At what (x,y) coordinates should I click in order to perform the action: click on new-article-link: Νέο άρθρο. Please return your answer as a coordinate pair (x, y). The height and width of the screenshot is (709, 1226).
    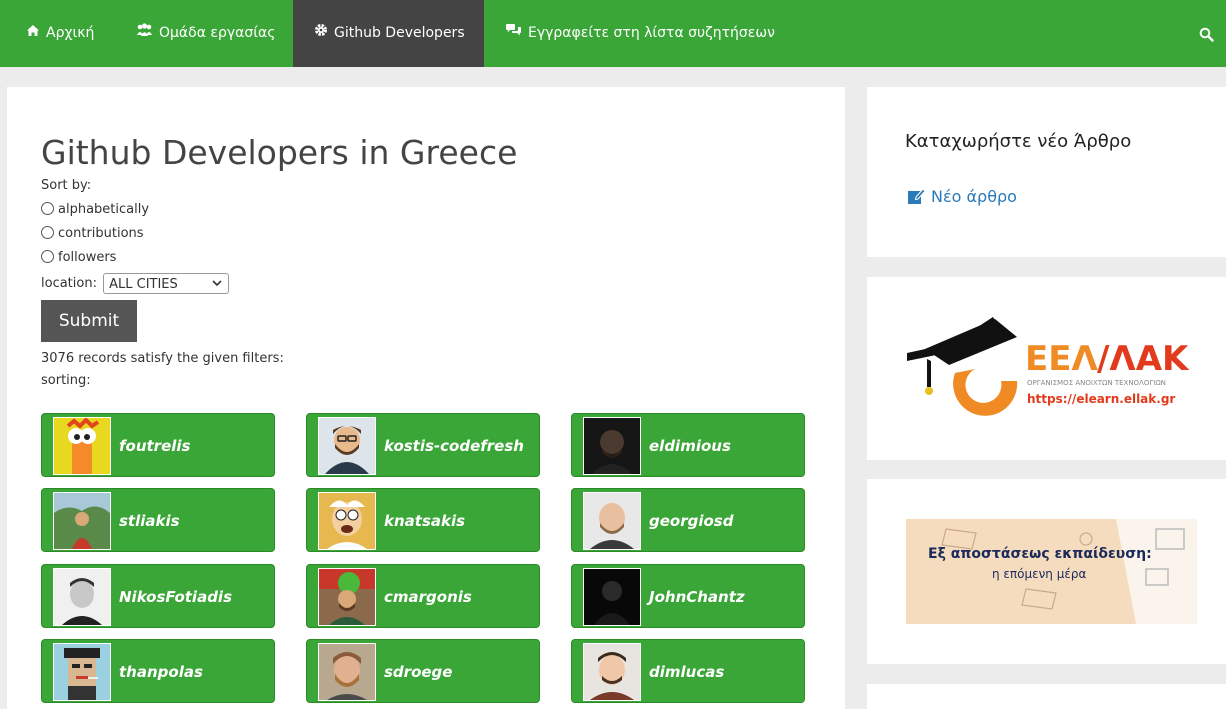
    Looking at the image, I should click on (962, 196).